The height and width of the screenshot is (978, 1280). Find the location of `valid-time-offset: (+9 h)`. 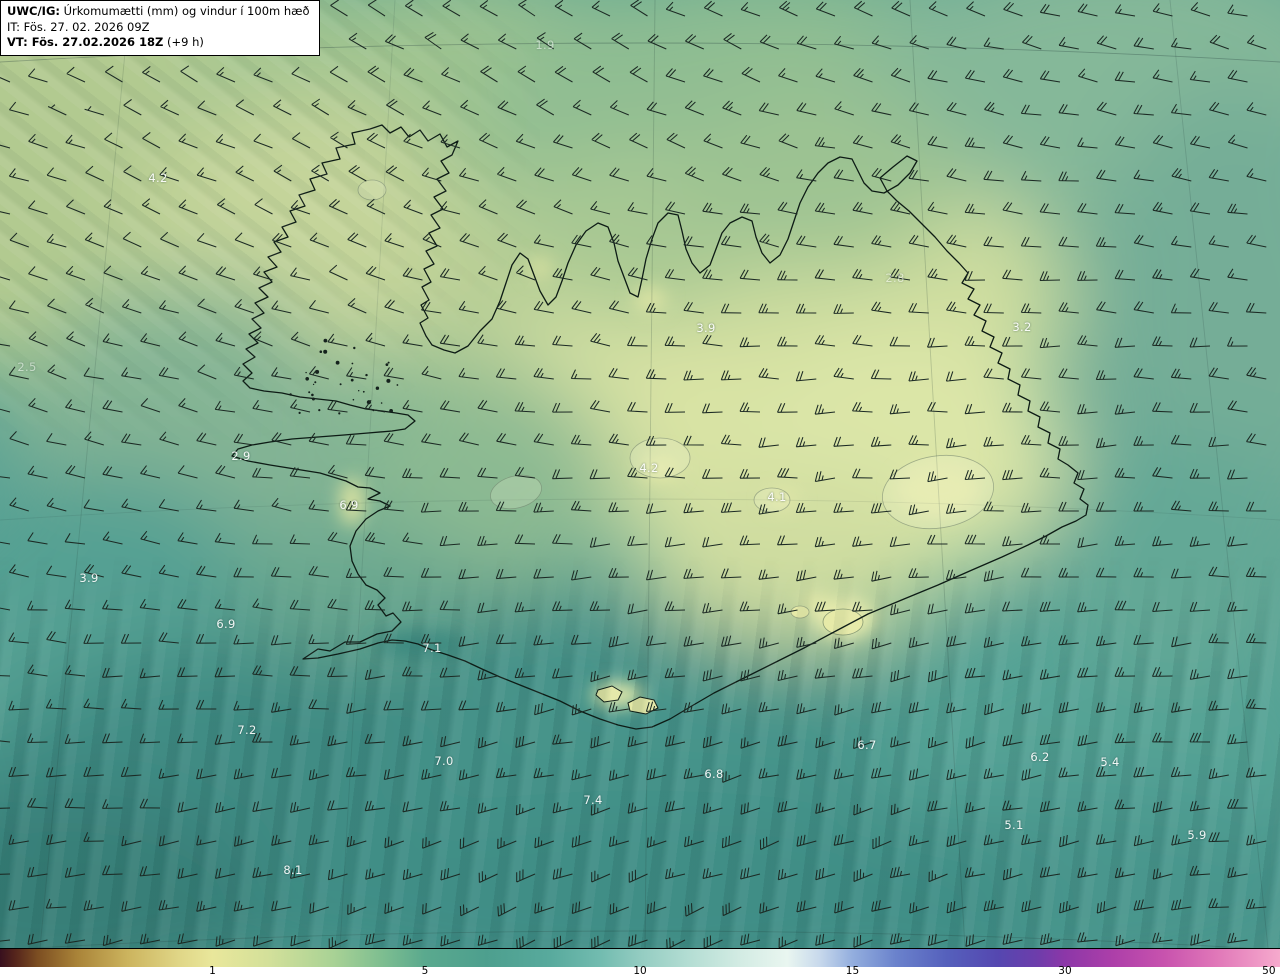

valid-time-offset: (+9 h) is located at coordinates (185, 42).